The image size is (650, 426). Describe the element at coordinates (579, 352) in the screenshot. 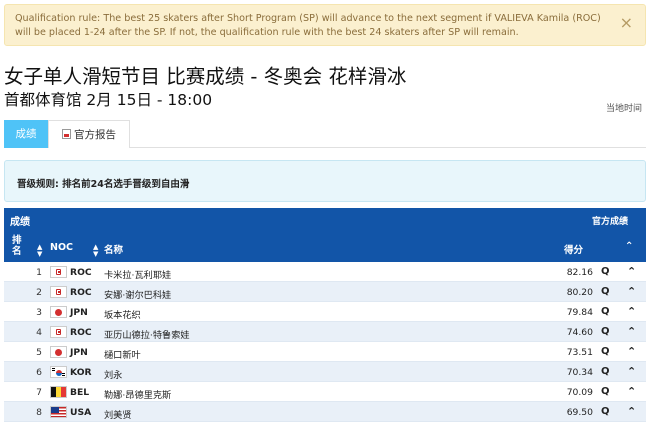

I see `score-cell: 73.51` at that location.